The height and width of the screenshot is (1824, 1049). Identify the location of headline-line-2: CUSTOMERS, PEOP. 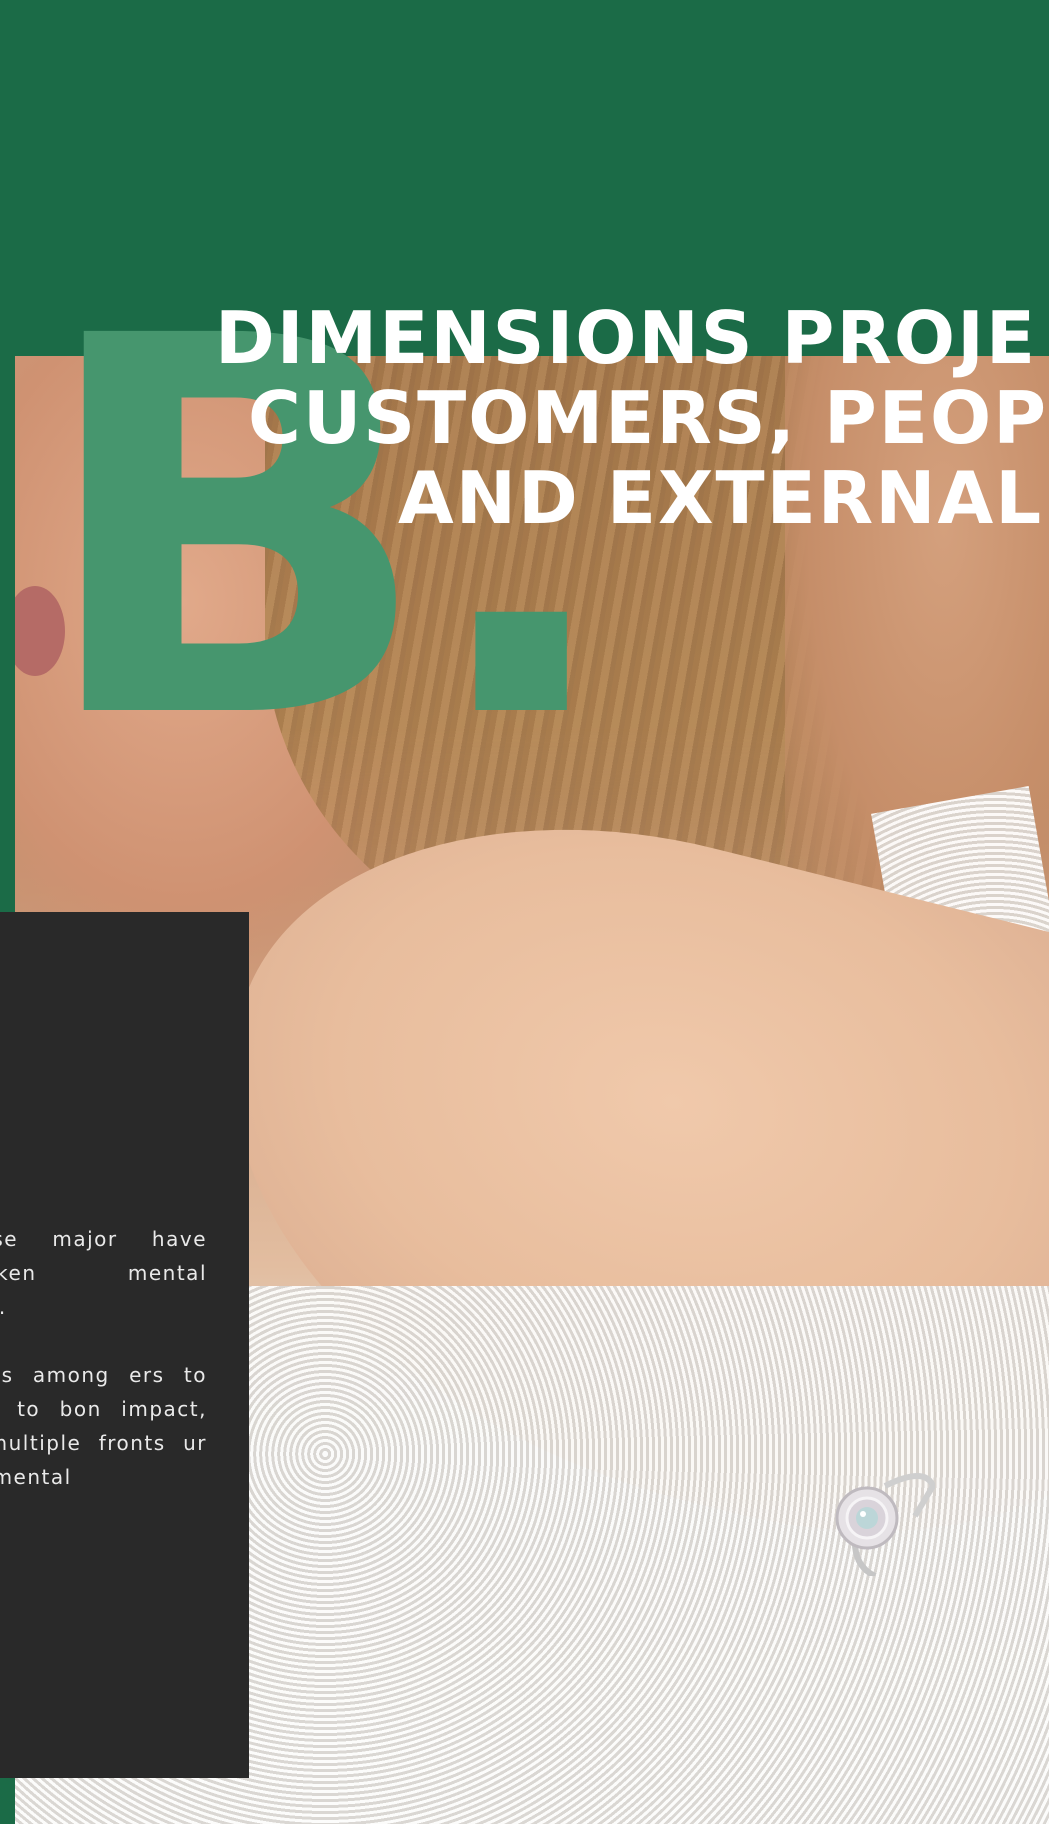
(648, 418).